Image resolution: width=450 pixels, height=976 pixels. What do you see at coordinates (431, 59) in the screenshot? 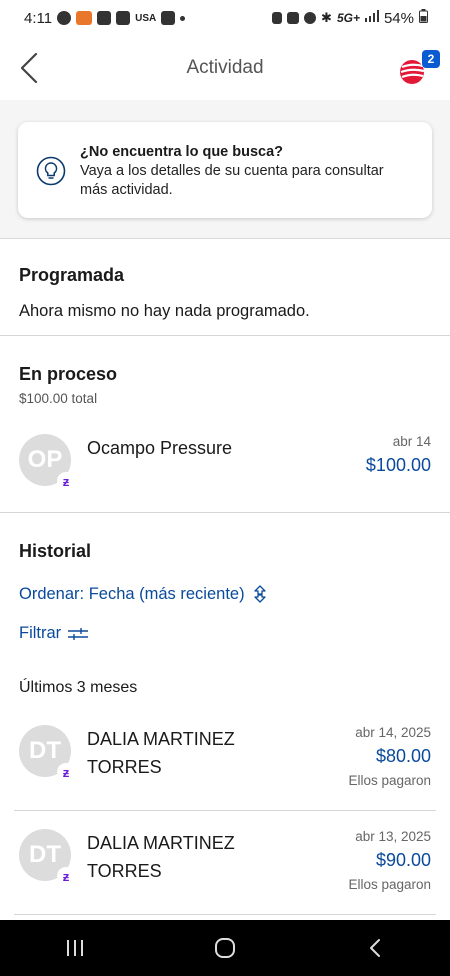
I see `notification-count-badge: 2` at bounding box center [431, 59].